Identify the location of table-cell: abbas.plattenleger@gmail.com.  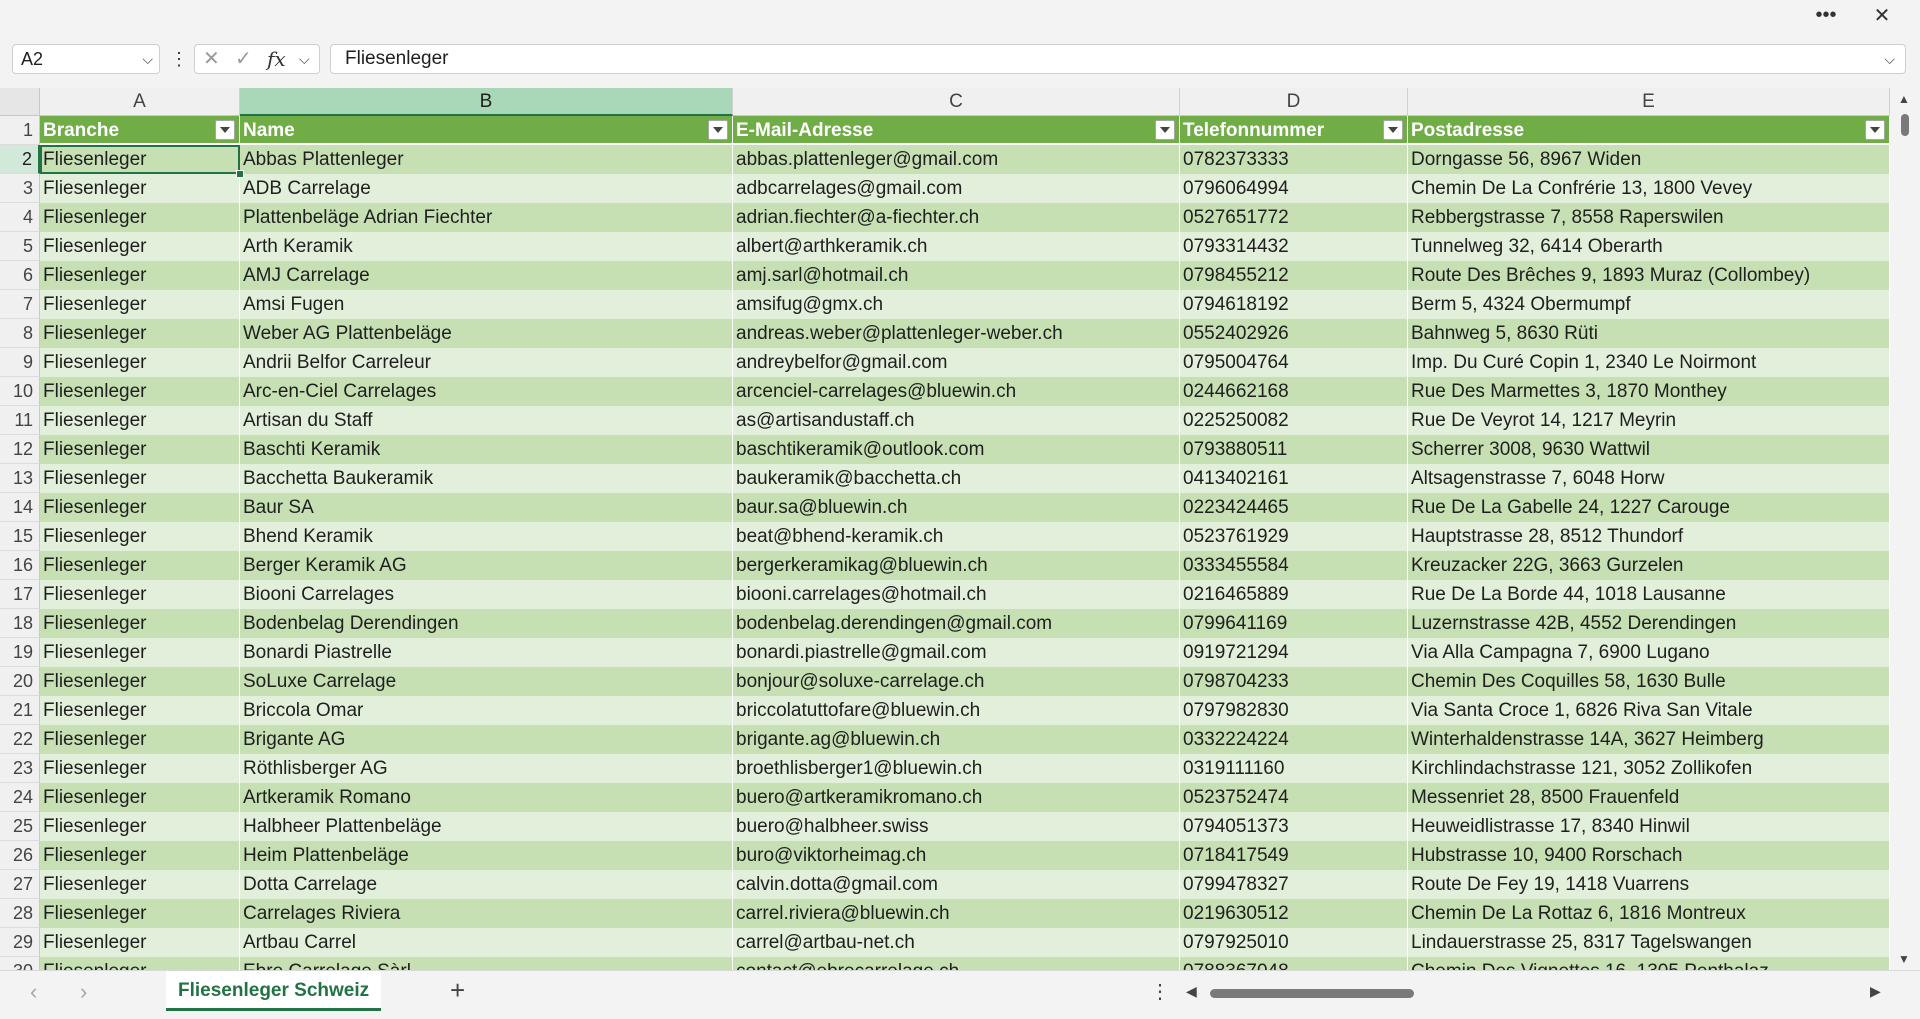
(956, 159).